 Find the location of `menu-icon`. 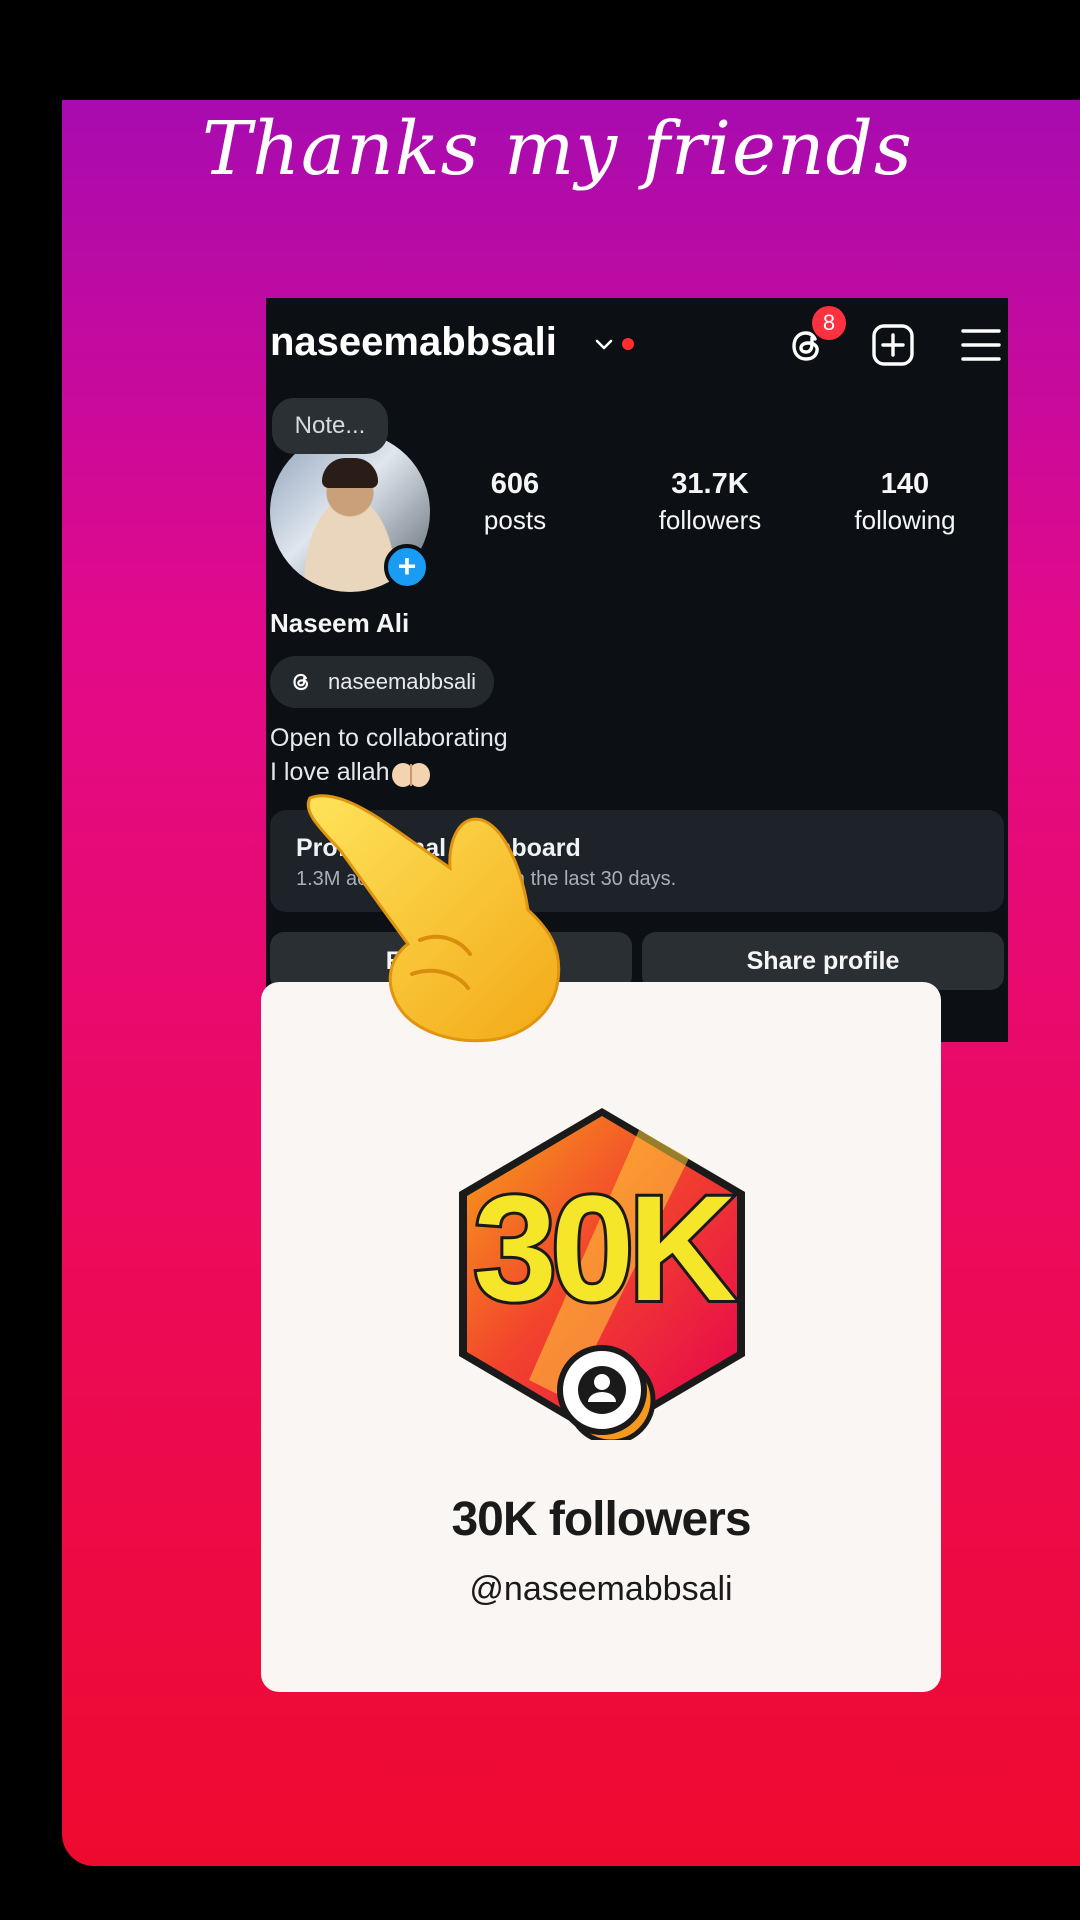

menu-icon is located at coordinates (981, 345).